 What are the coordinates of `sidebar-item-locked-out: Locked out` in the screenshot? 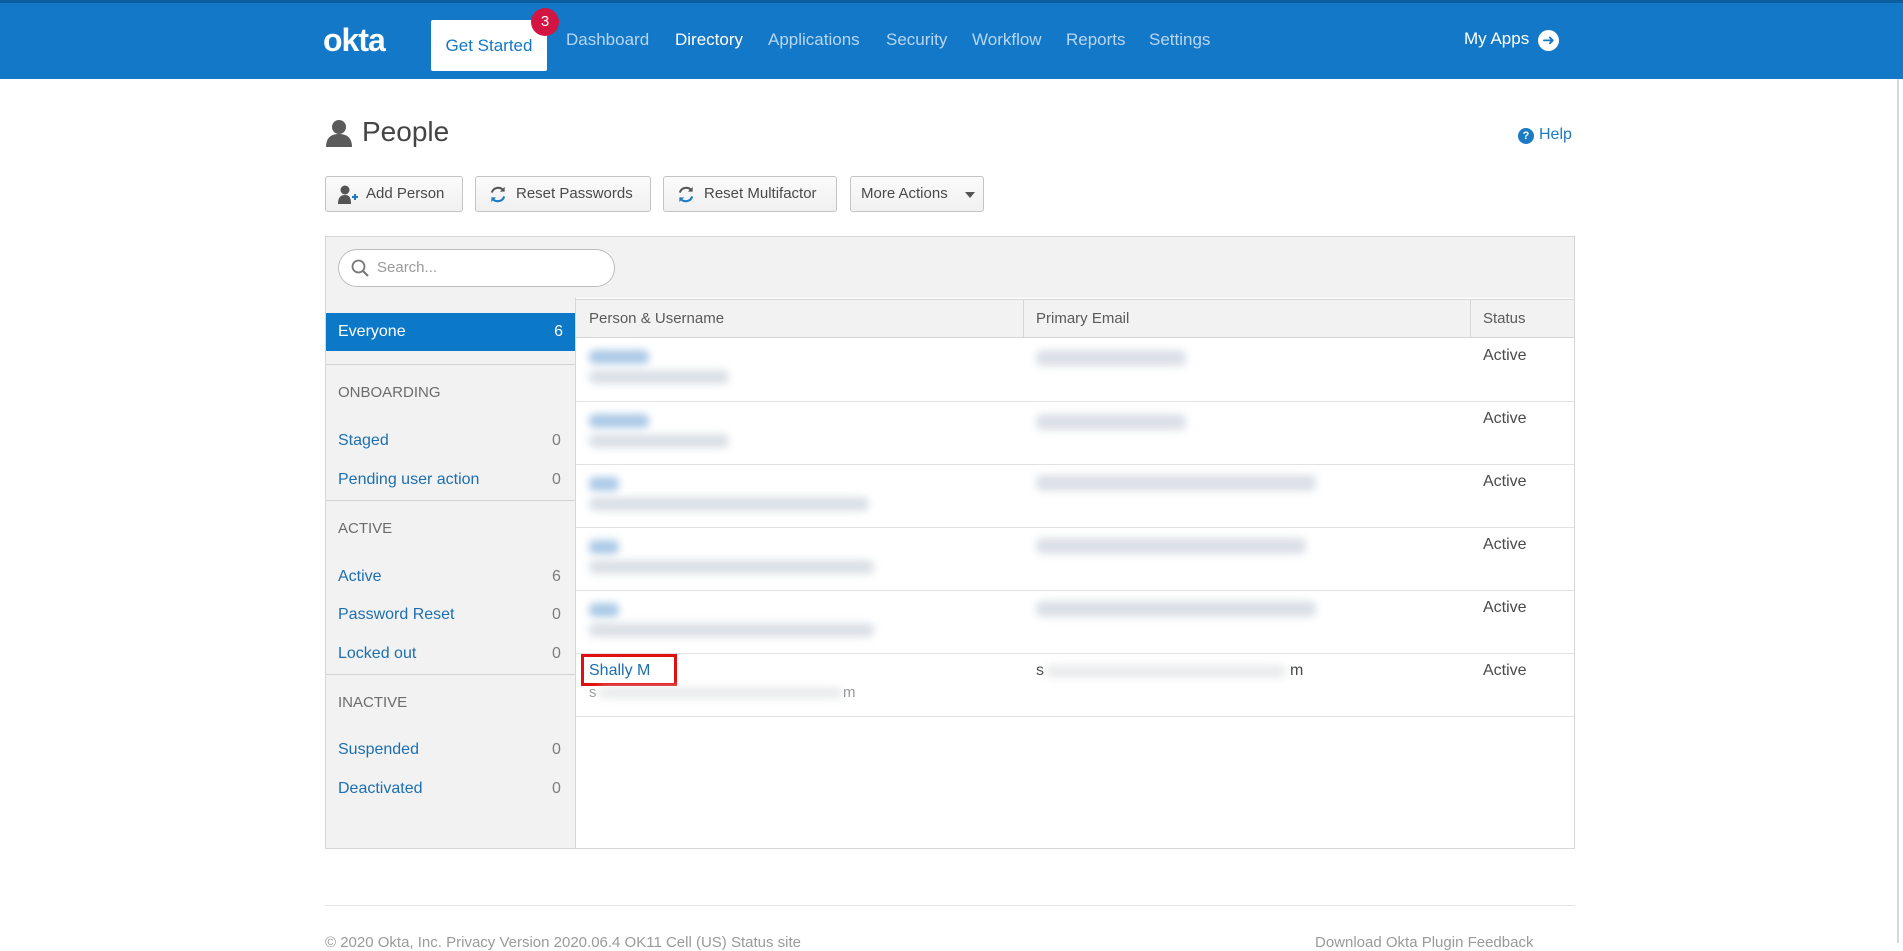 It's located at (377, 654).